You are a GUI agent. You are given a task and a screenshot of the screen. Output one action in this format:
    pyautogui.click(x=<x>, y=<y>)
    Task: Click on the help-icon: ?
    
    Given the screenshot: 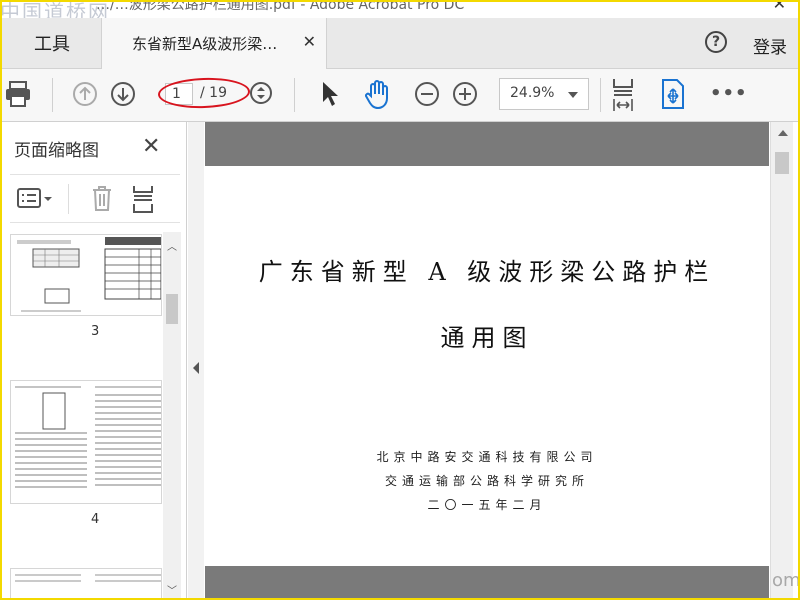 What is the action you would take?
    pyautogui.click(x=716, y=42)
    